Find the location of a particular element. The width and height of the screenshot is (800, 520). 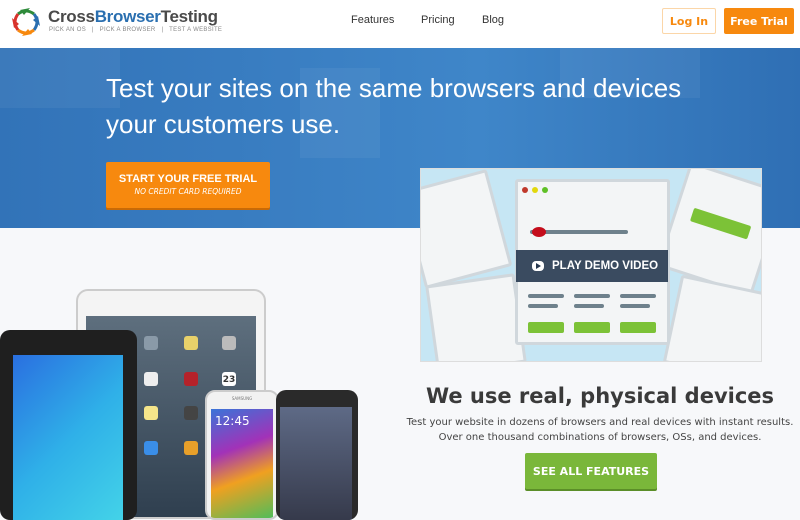

brand-cross: Cross is located at coordinates (71, 16).